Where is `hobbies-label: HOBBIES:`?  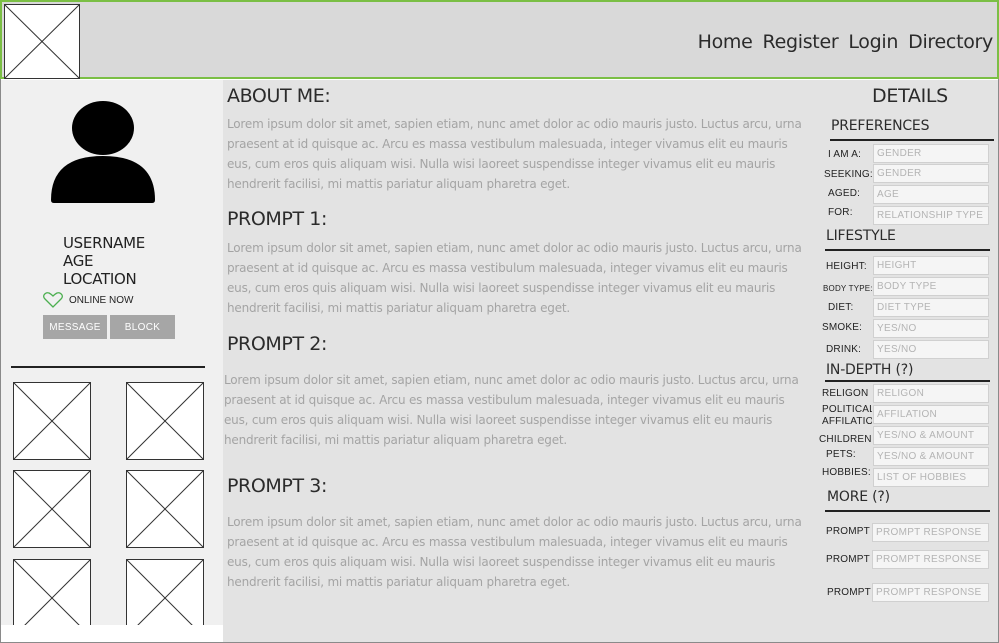
hobbies-label: HOBBIES: is located at coordinates (846, 472).